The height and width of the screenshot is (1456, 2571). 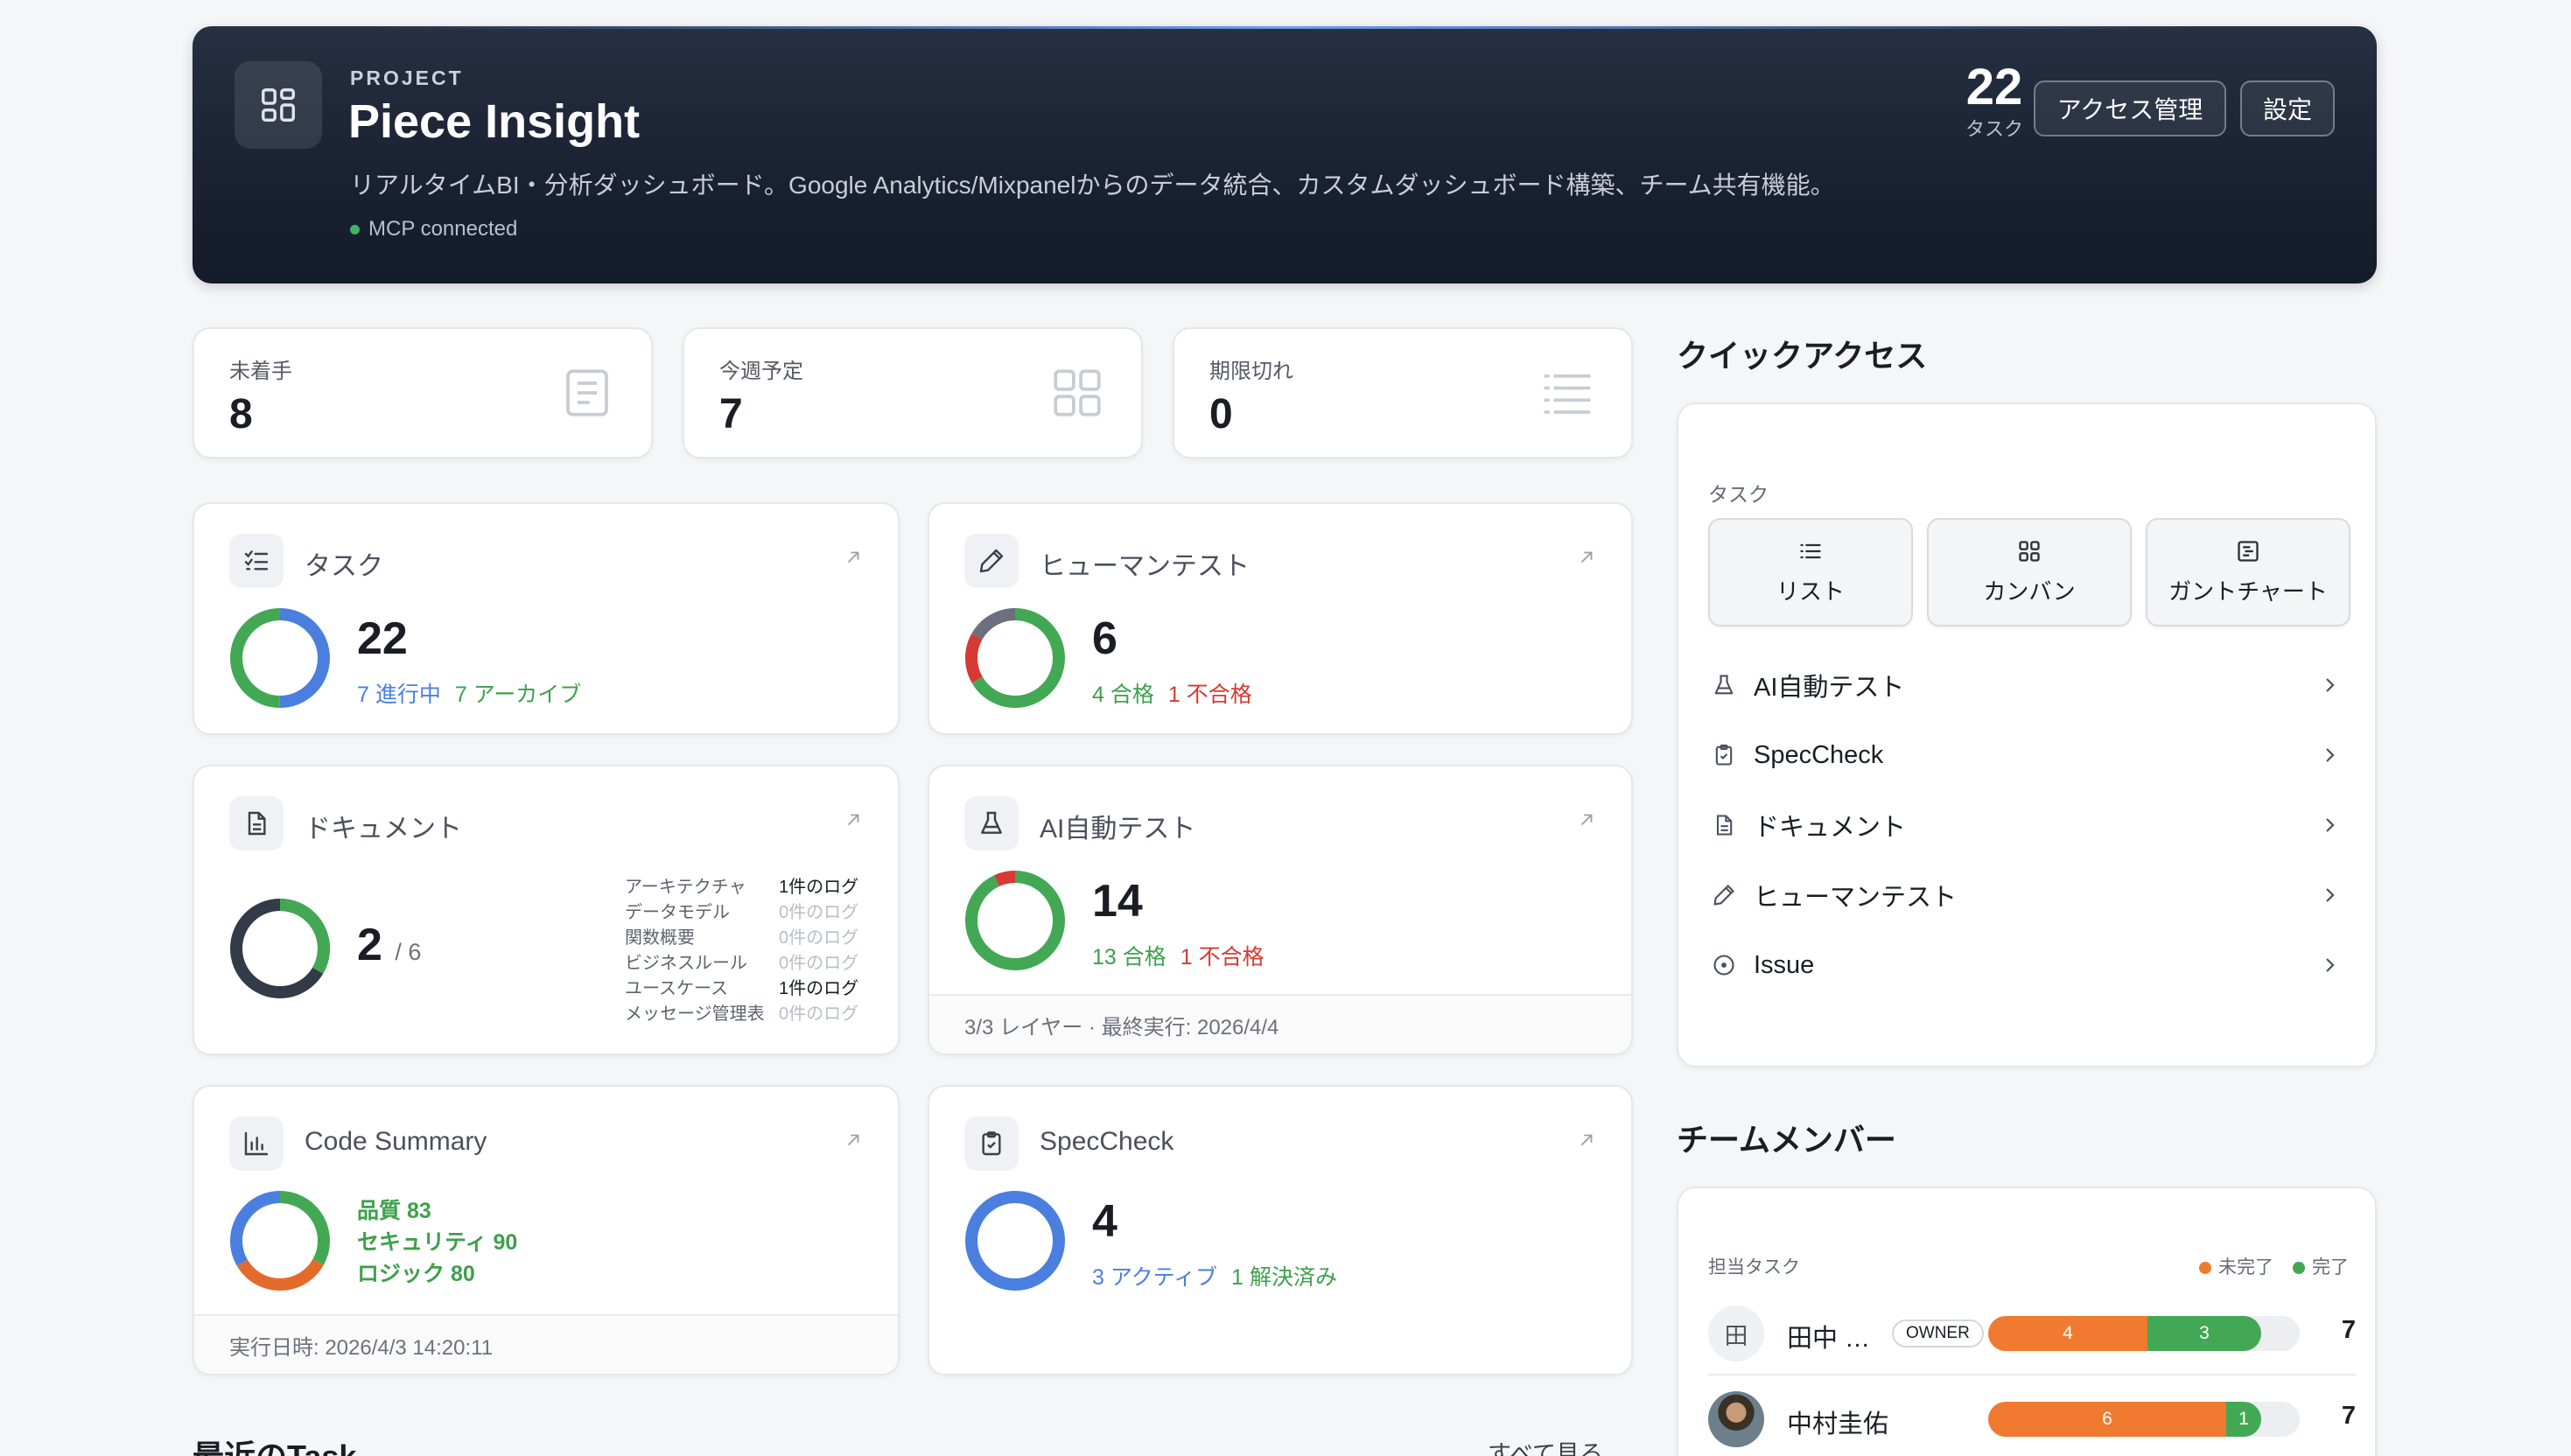 I want to click on task-progress-bar: 4 3, so click(x=2144, y=1333).